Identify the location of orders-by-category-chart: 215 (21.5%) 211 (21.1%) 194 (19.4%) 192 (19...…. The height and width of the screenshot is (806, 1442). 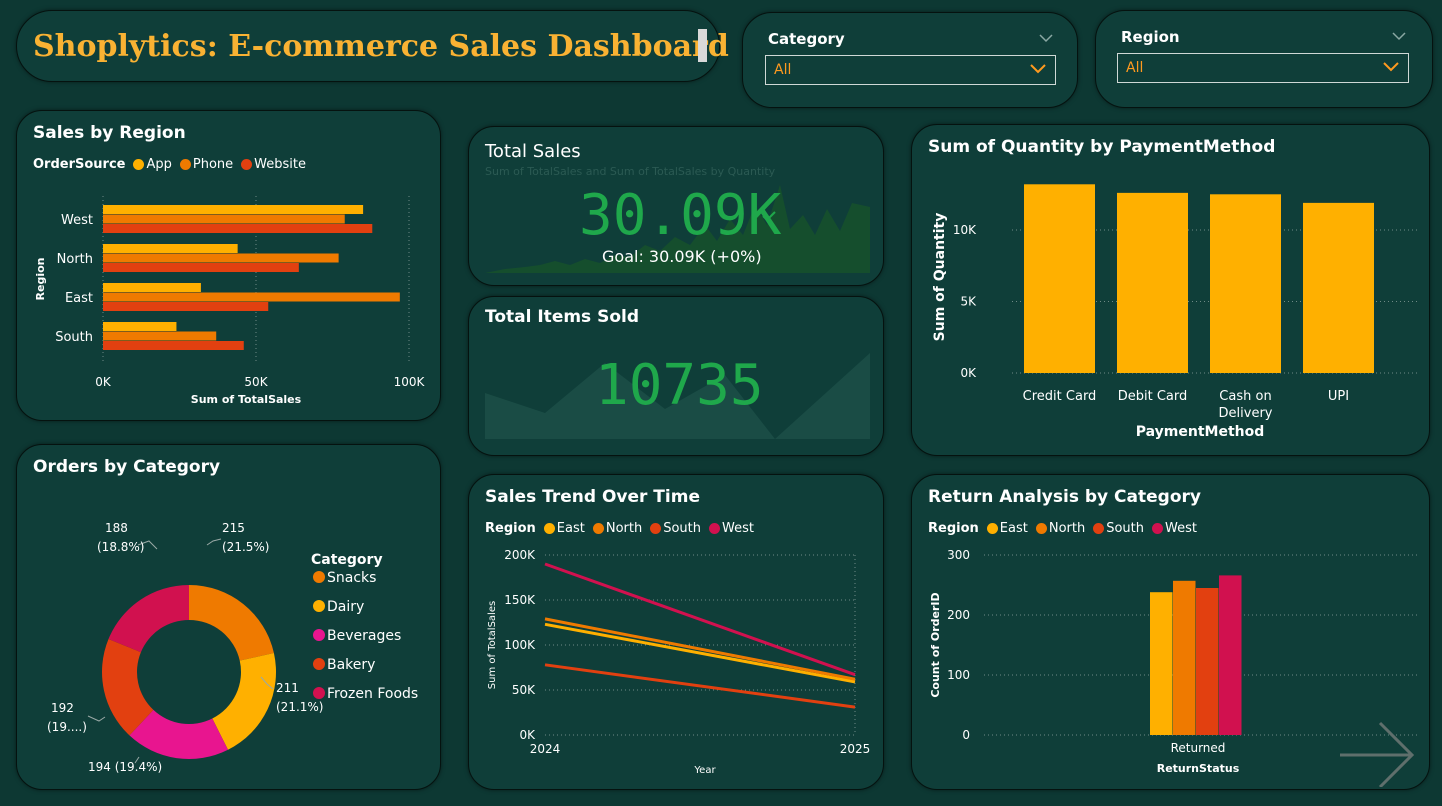
(232, 647).